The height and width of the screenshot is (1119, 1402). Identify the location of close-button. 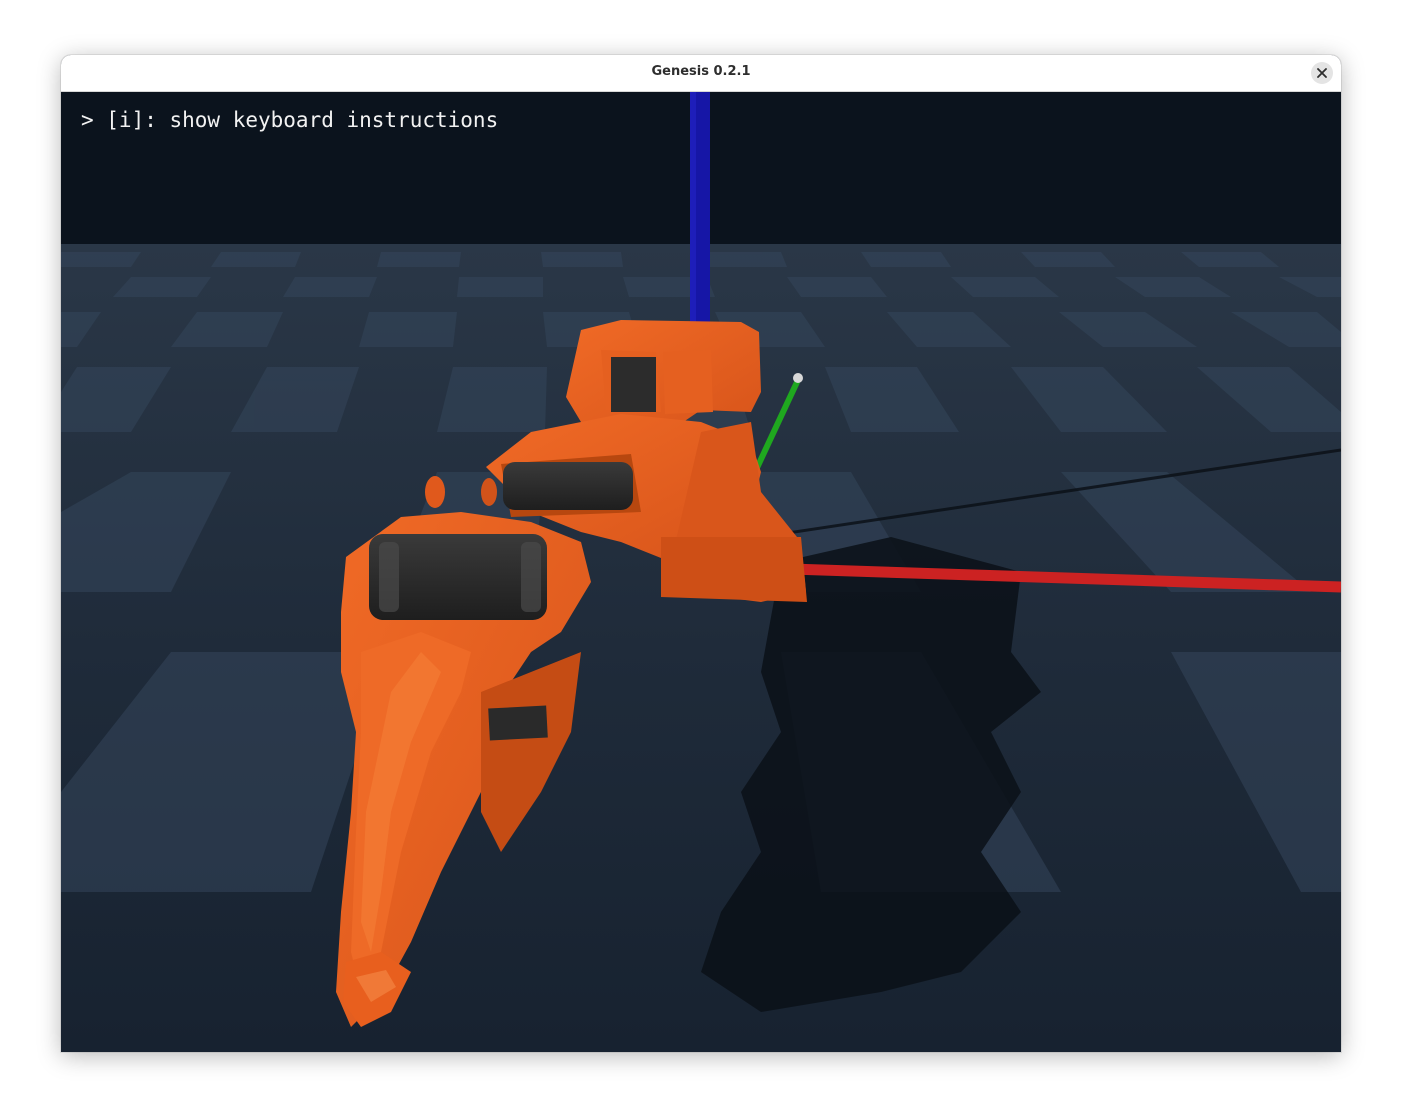
(1322, 73).